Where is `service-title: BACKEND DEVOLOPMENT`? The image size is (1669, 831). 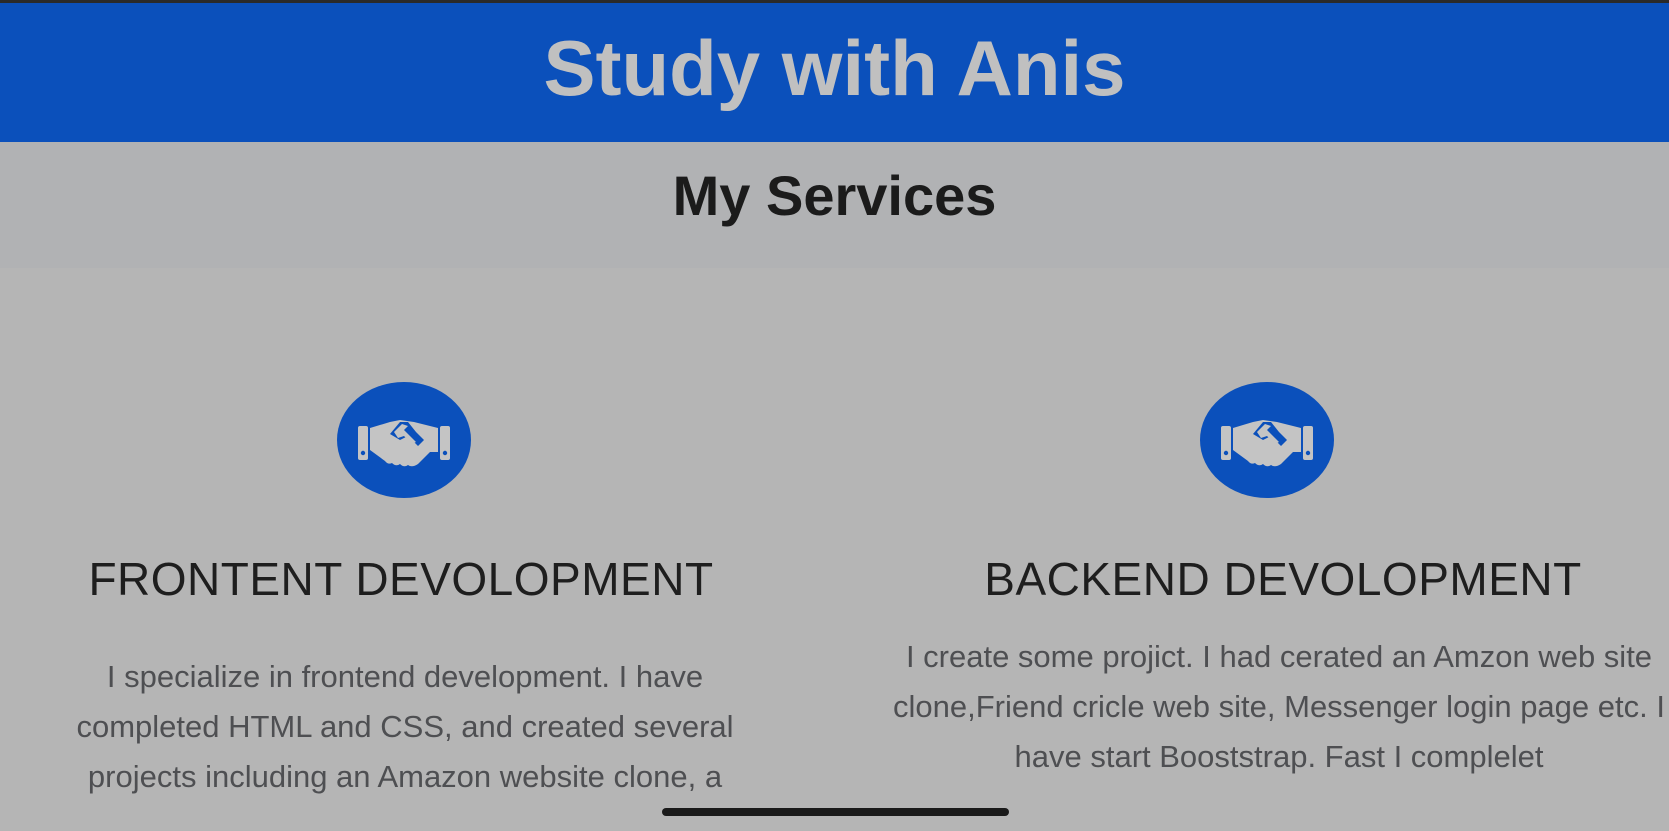 service-title: BACKEND DEVOLOPMENT is located at coordinates (1283, 579).